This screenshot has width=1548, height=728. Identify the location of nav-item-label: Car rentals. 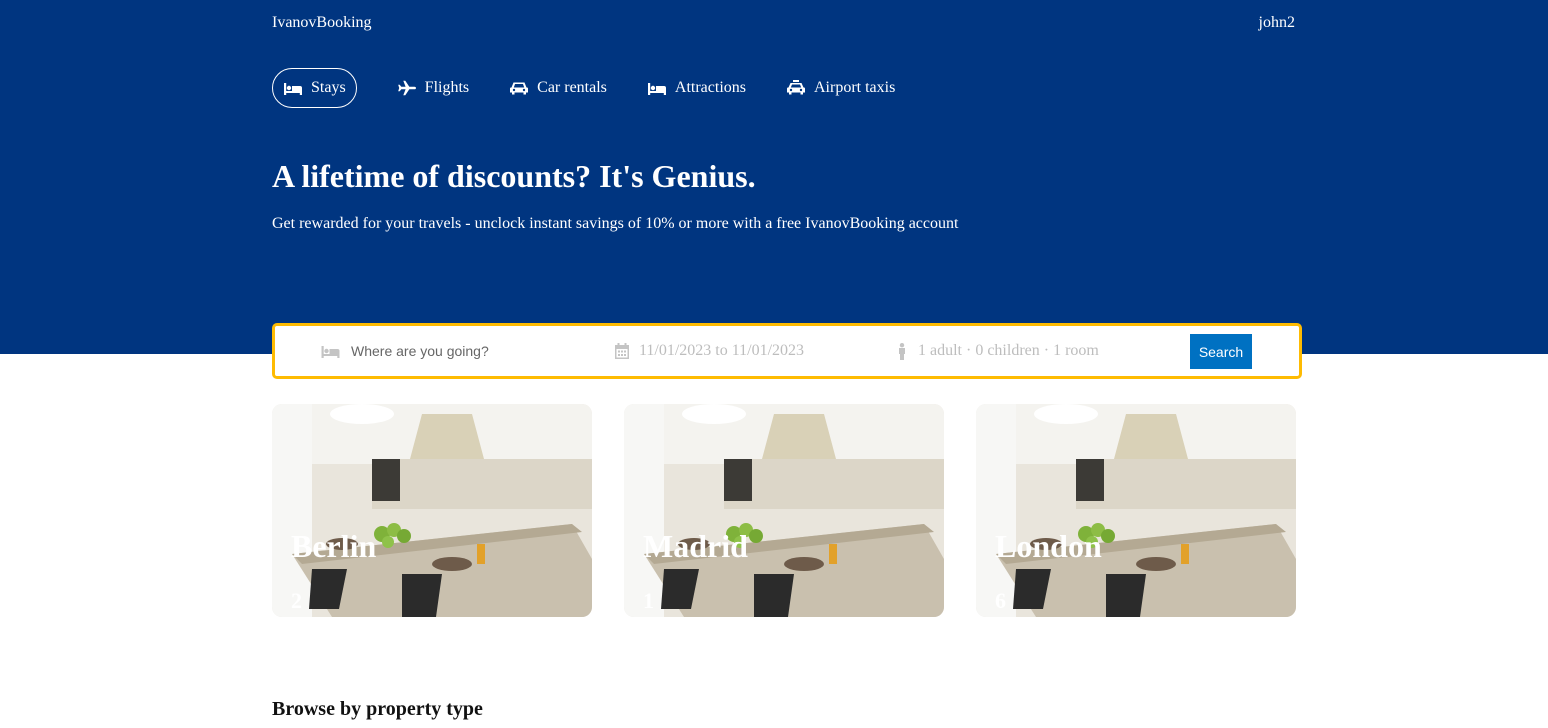
(572, 87).